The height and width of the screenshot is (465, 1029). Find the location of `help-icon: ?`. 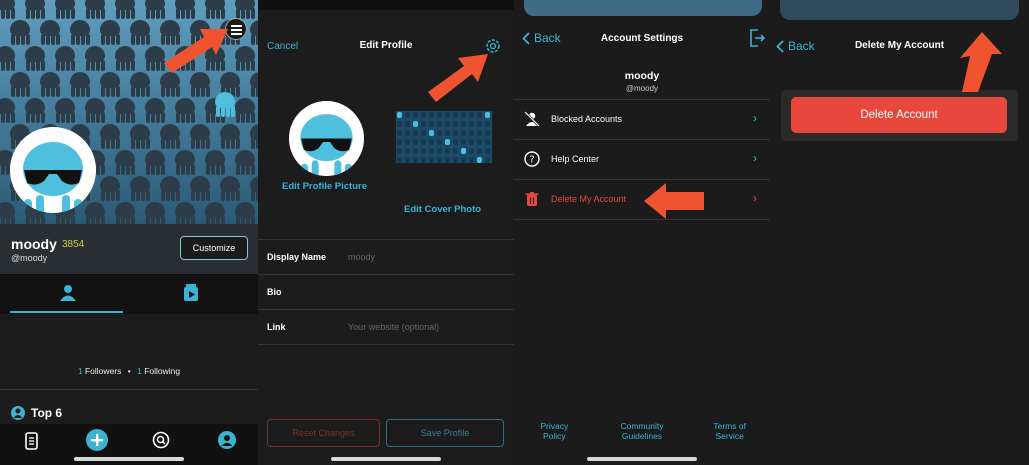

help-icon: ? is located at coordinates (532, 159).